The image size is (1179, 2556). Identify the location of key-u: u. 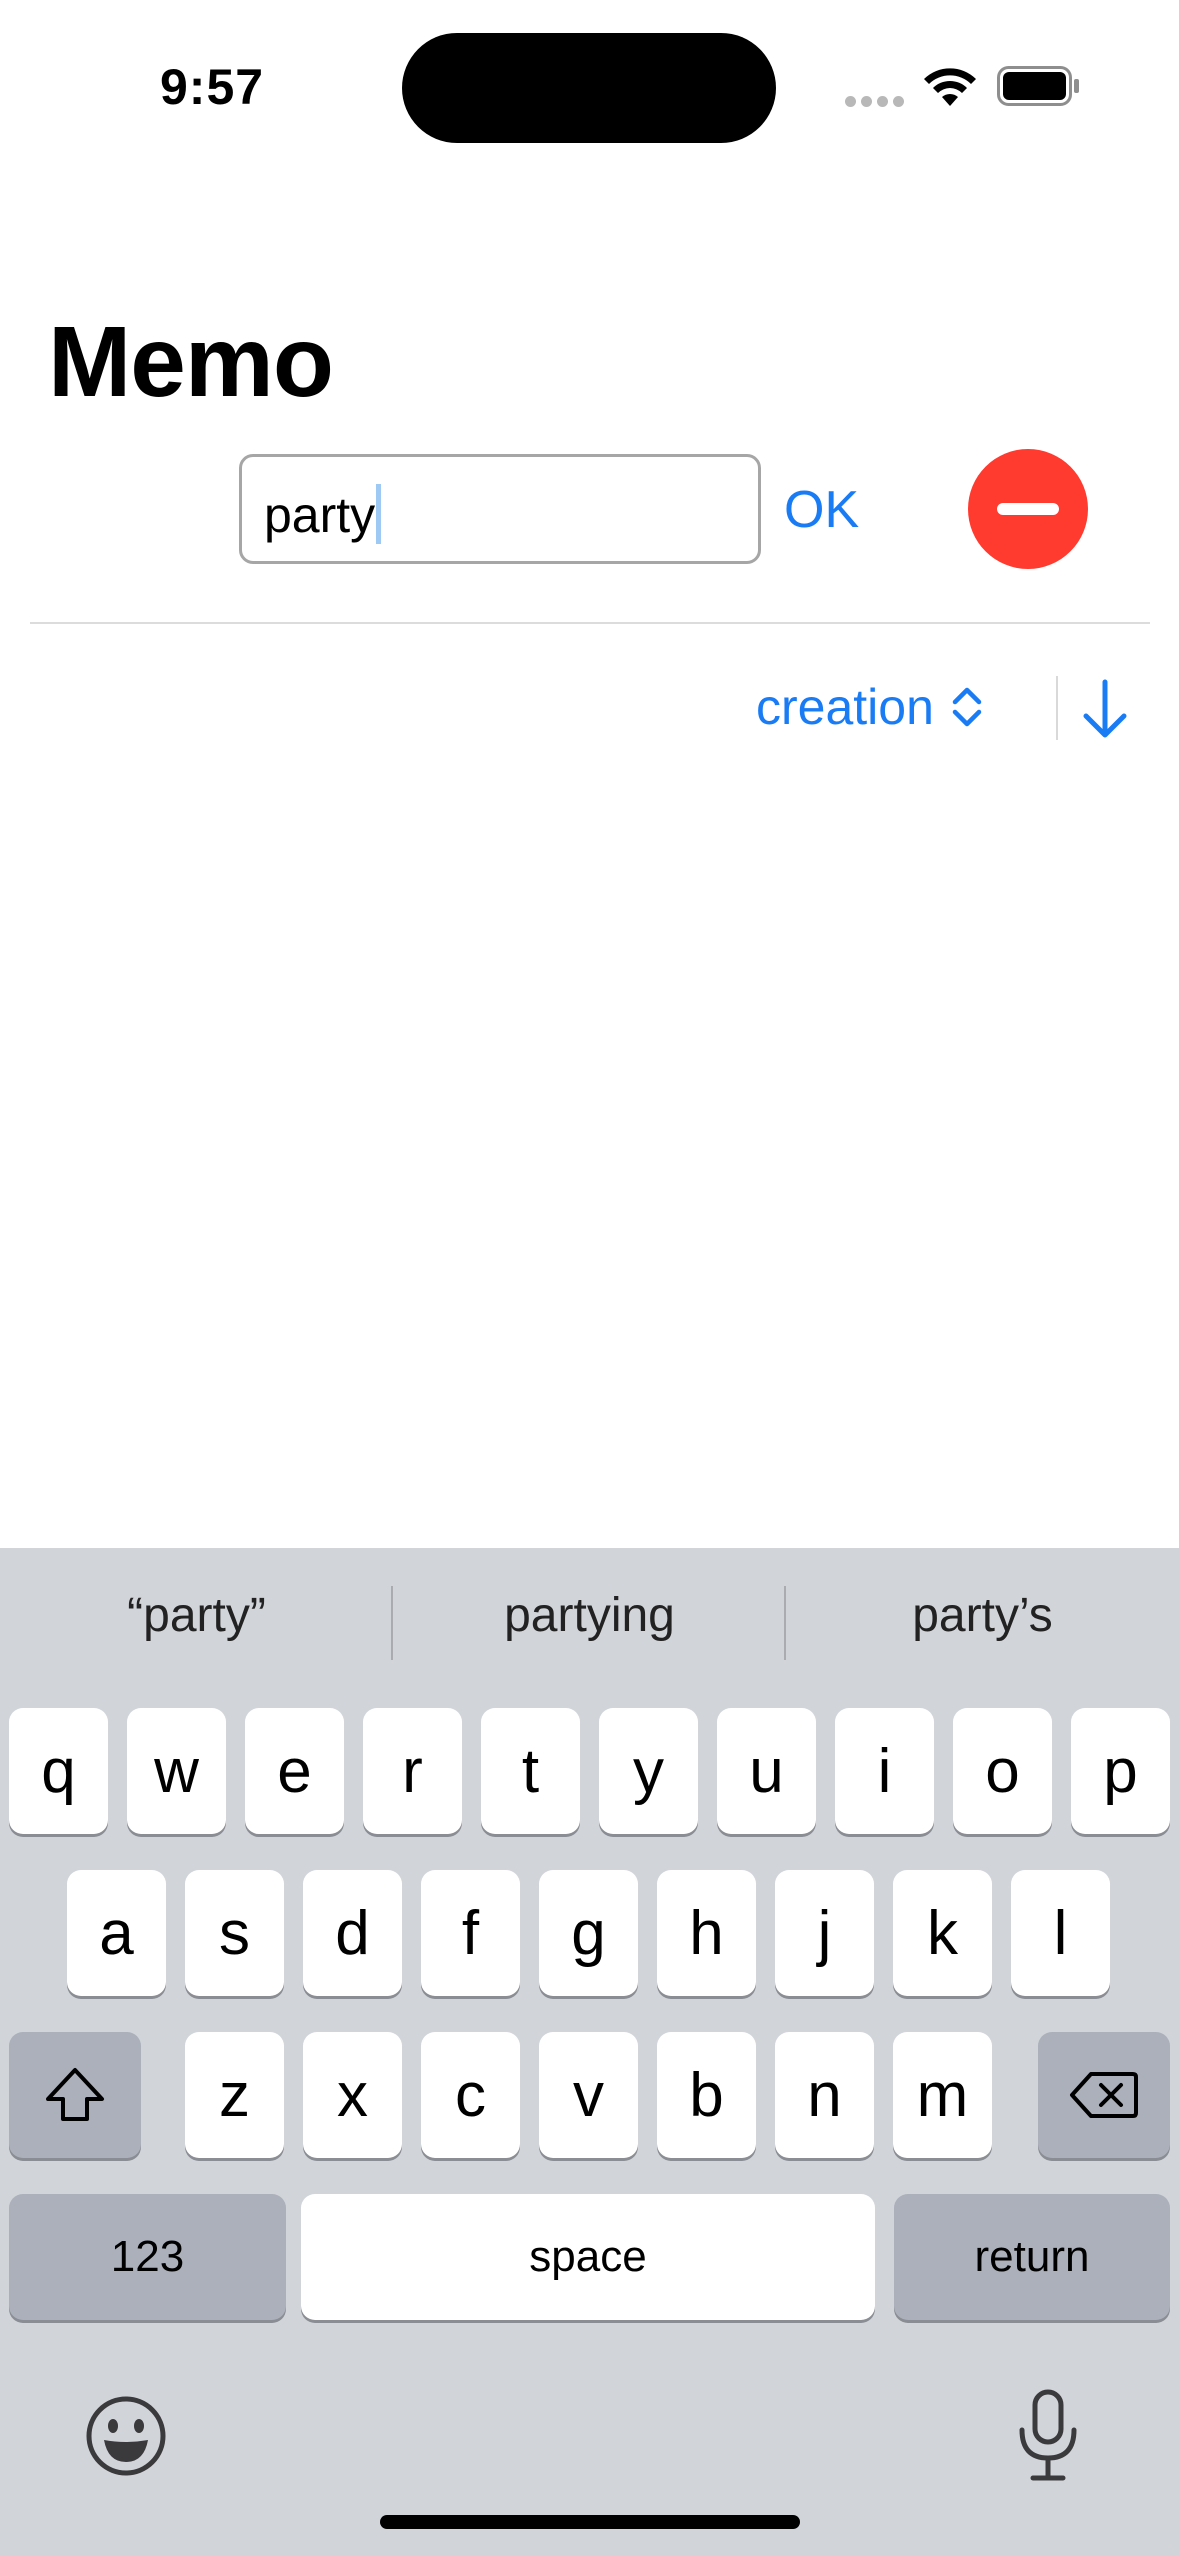
(766, 1771).